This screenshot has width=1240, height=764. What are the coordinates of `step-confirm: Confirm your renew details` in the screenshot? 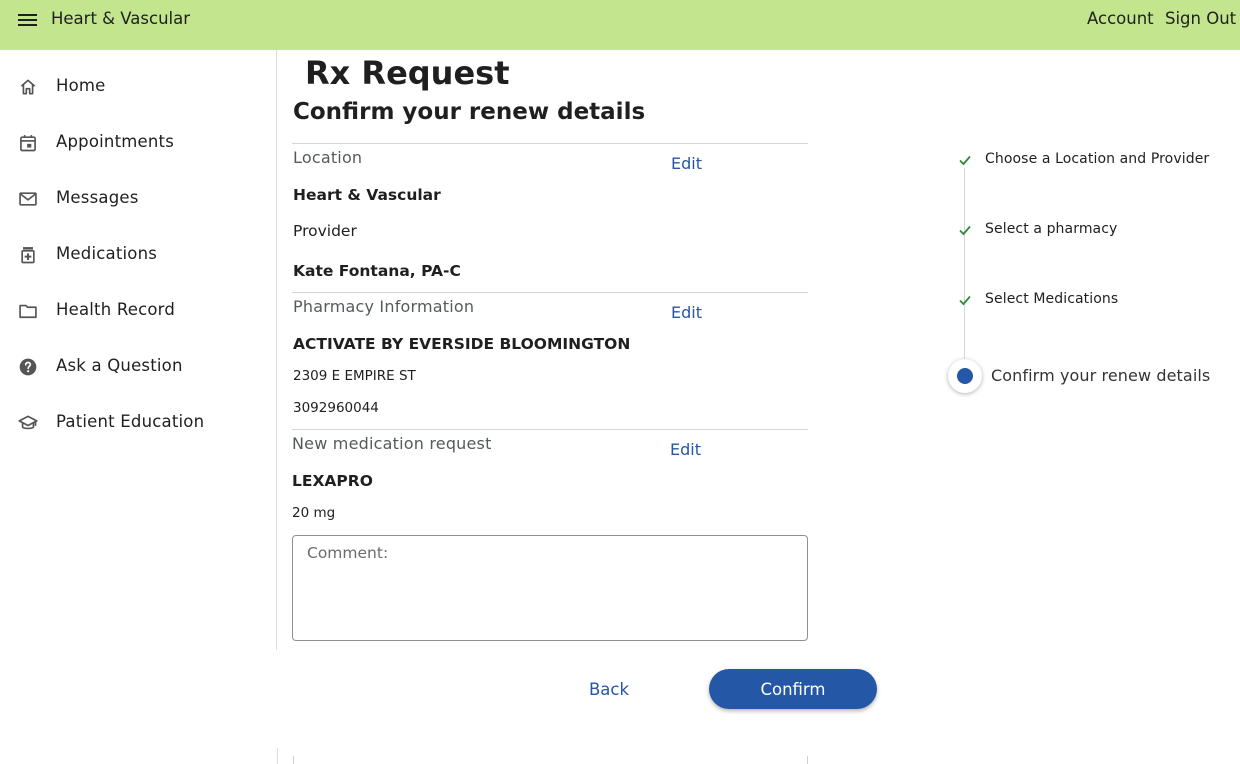 It's located at (1101, 375).